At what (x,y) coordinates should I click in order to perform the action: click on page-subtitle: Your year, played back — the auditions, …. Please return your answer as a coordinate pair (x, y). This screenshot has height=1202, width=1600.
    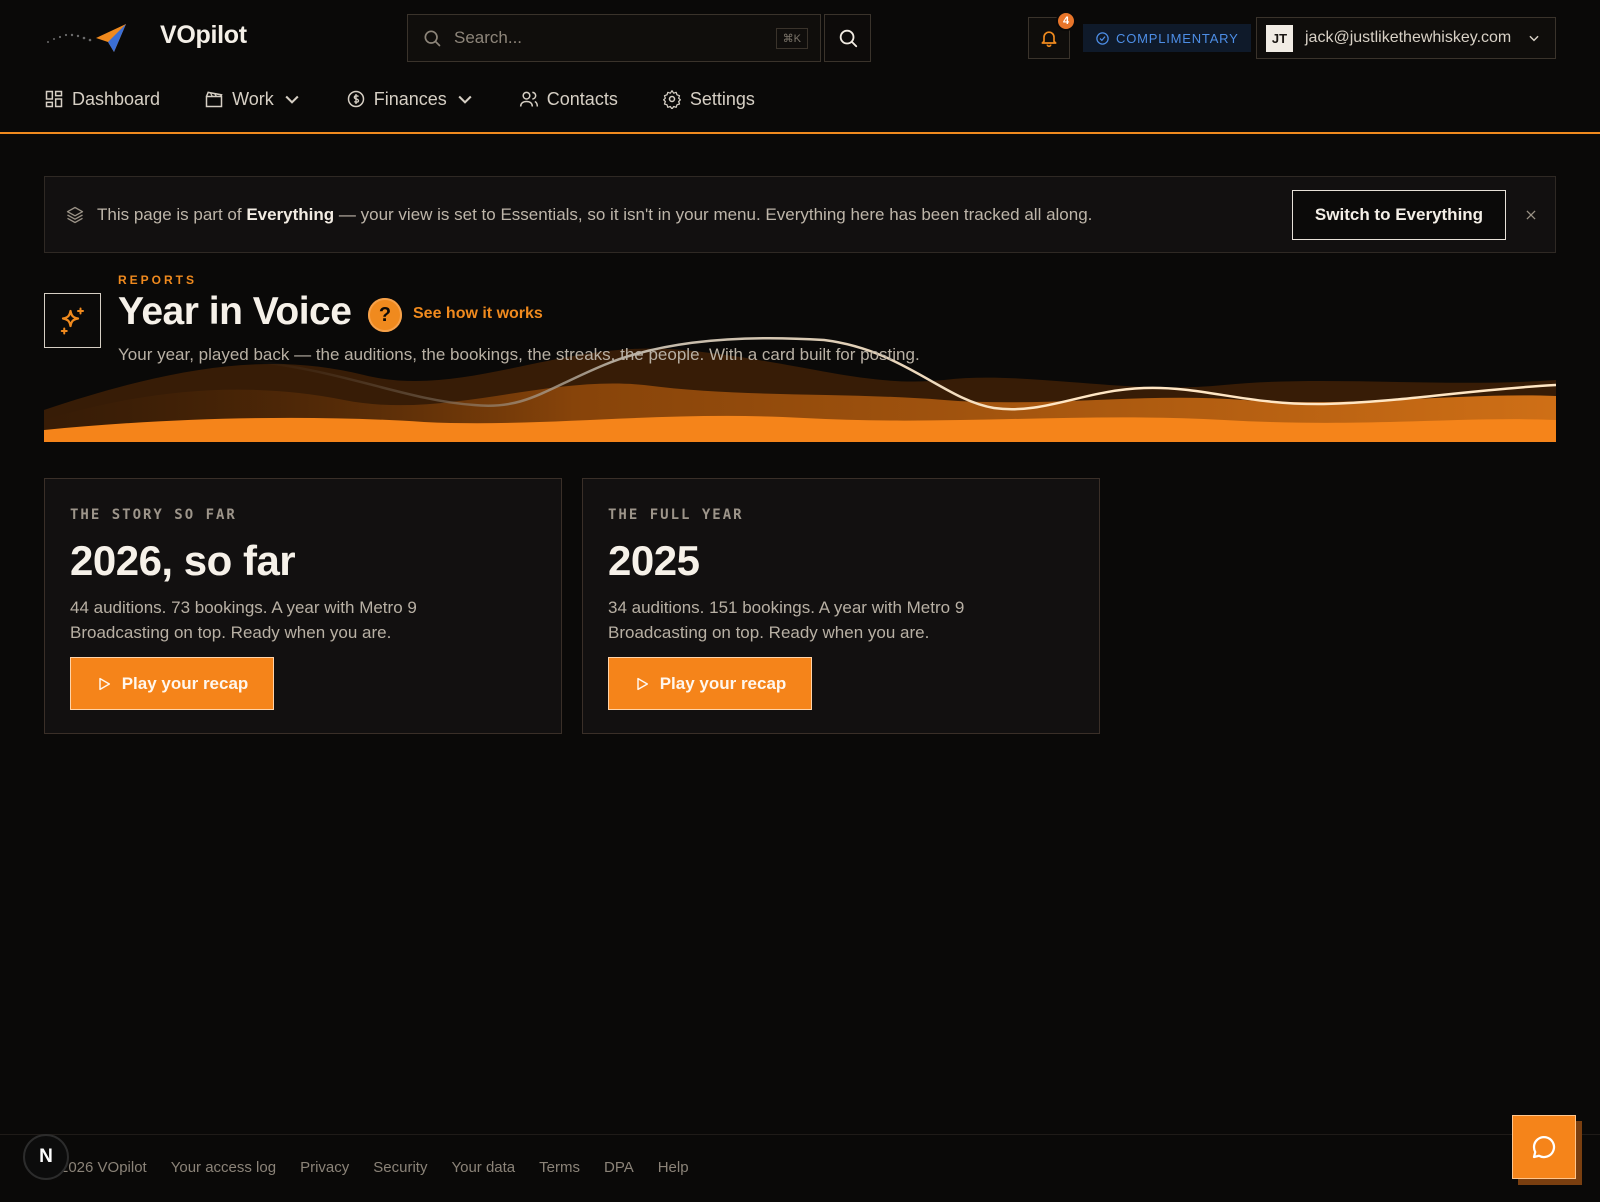
    Looking at the image, I should click on (519, 354).